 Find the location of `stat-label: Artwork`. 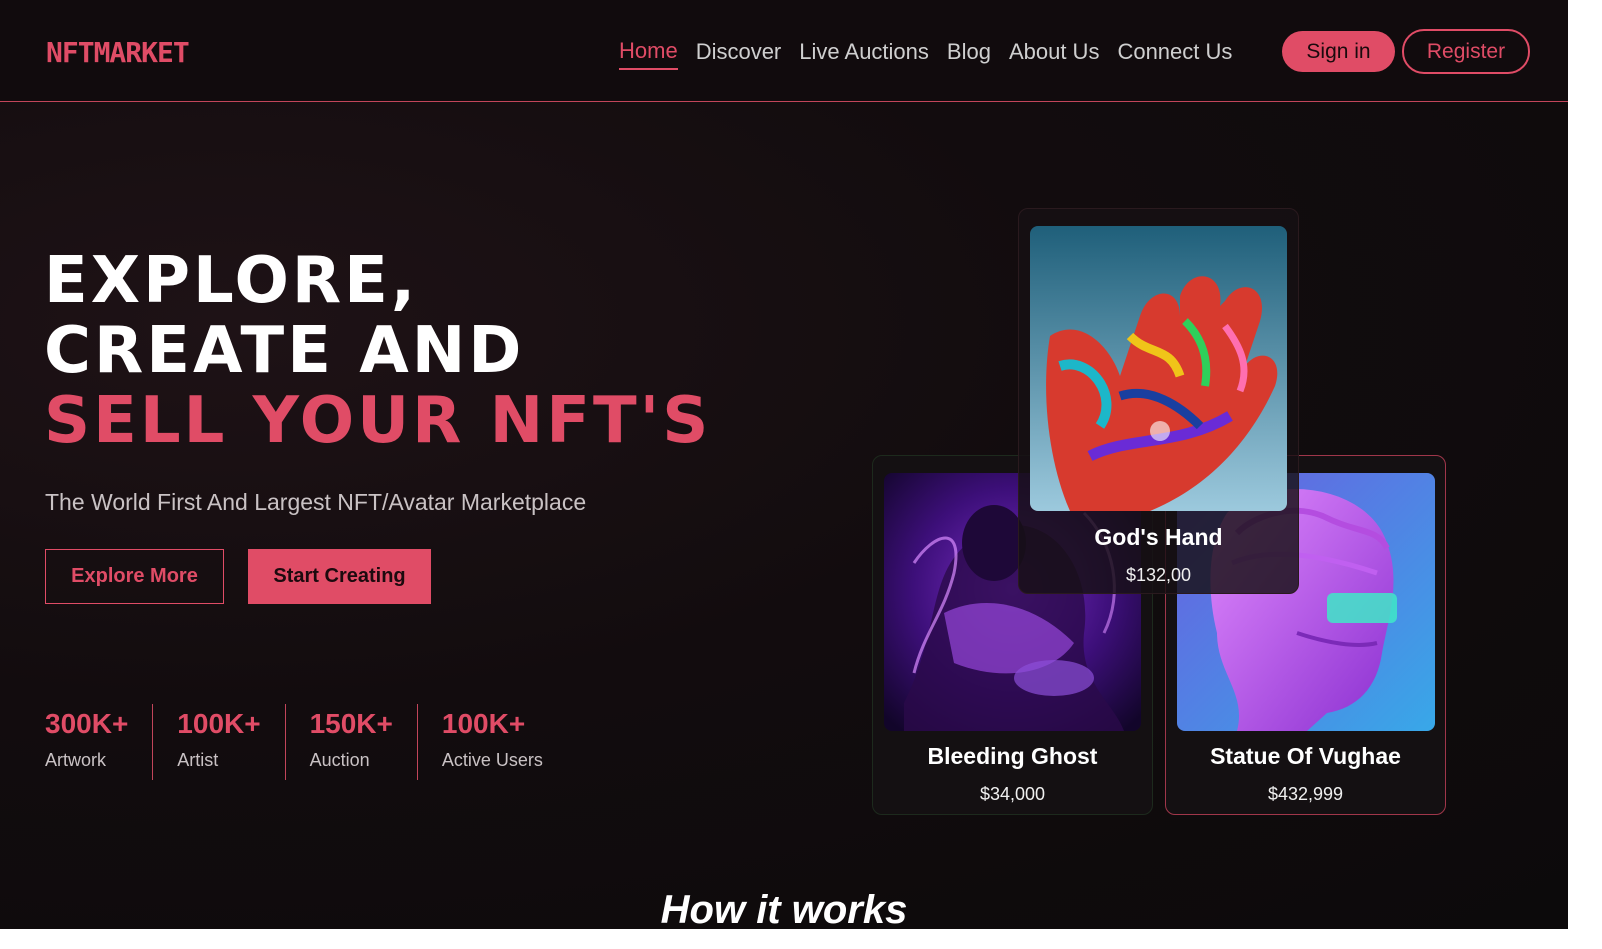

stat-label: Artwork is located at coordinates (76, 760).